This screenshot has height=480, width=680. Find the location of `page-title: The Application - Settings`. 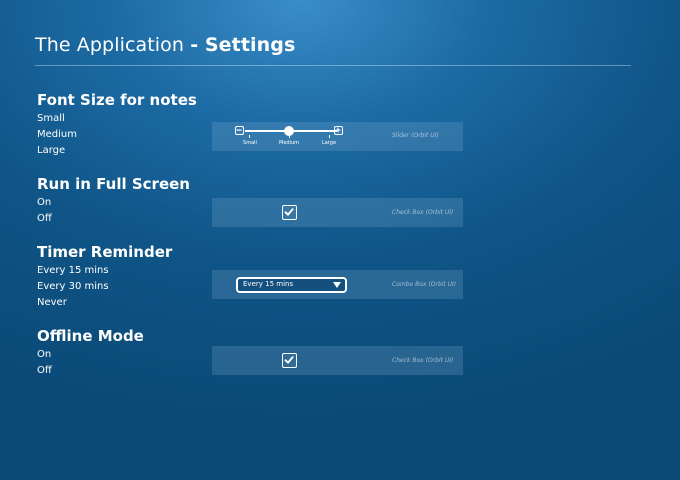

page-title: The Application - Settings is located at coordinates (165, 45).